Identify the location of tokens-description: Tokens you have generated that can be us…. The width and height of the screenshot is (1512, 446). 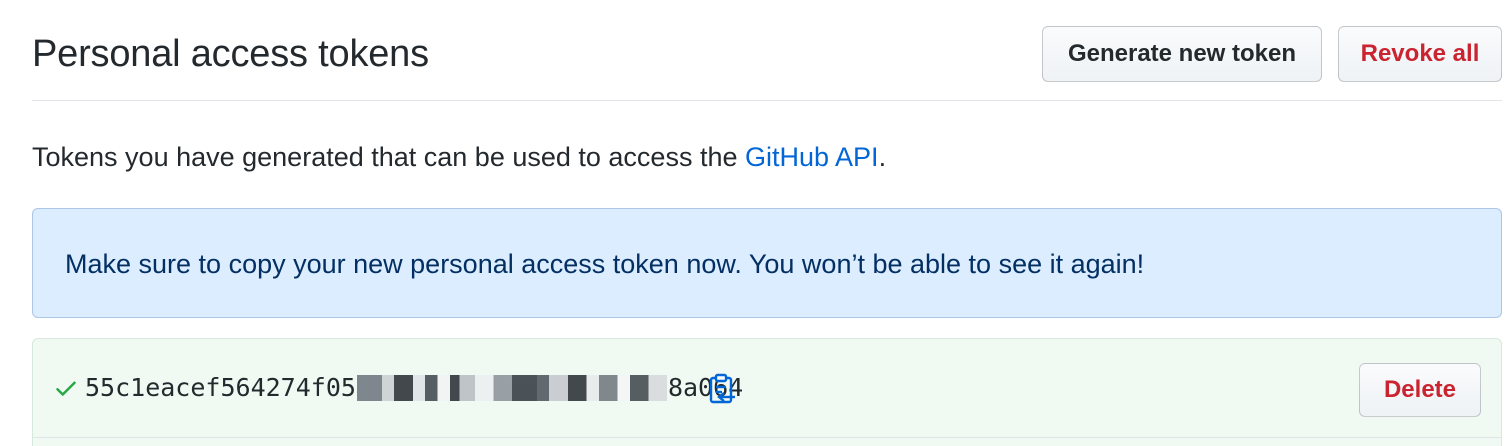
(459, 157).